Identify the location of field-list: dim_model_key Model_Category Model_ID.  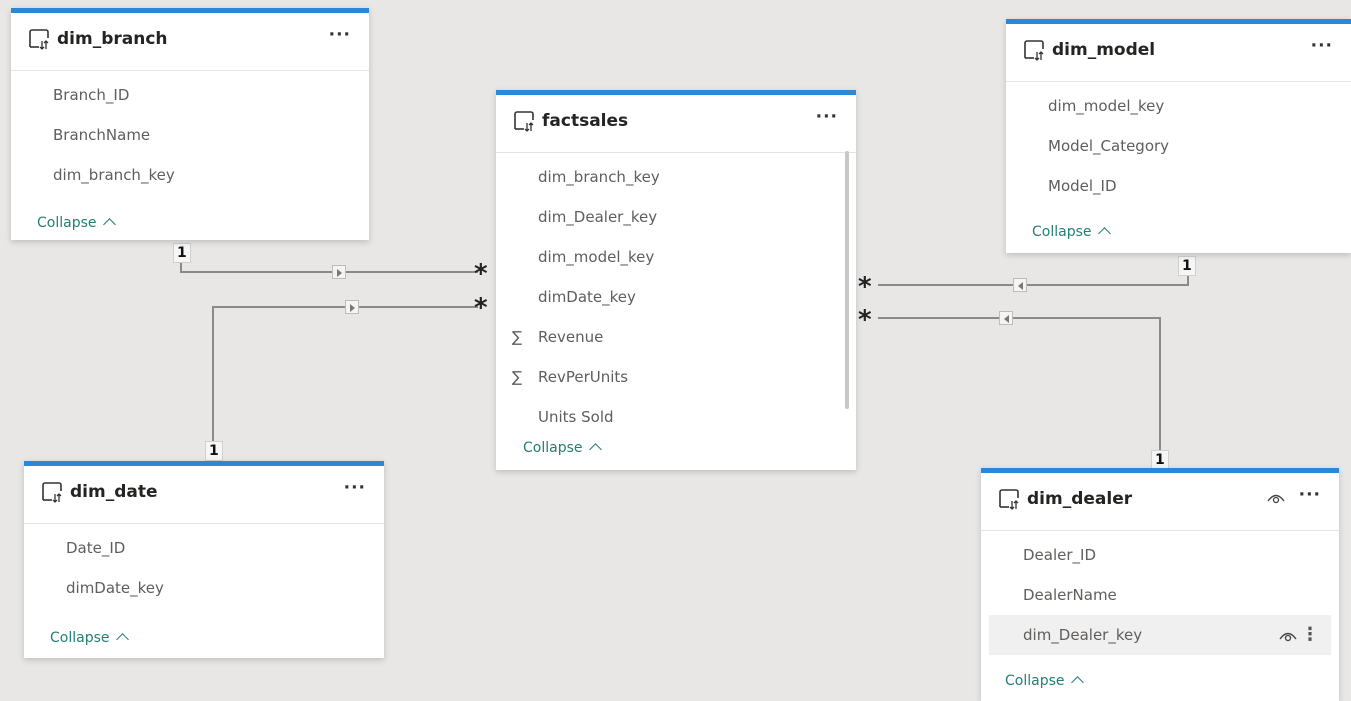
(1178, 144).